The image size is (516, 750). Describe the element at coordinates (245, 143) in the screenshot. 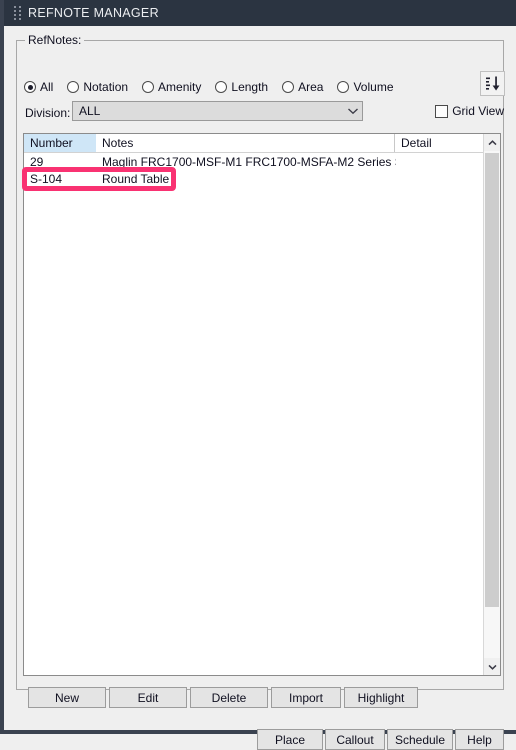

I see `column-header-notes: Notes` at that location.